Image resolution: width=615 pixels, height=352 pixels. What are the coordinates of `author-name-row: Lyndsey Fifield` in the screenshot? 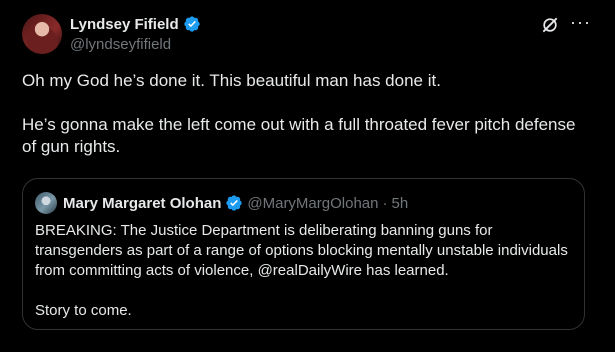 It's located at (135, 24).